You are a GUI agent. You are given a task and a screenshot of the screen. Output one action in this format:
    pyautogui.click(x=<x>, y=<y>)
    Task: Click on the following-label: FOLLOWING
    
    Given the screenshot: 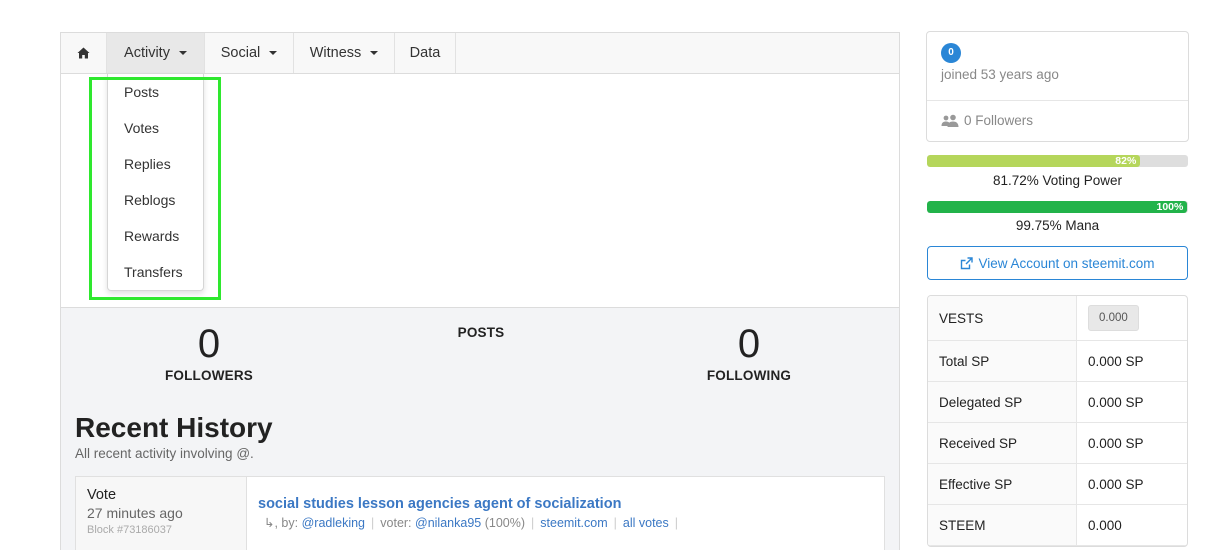 What is the action you would take?
    pyautogui.click(x=749, y=375)
    